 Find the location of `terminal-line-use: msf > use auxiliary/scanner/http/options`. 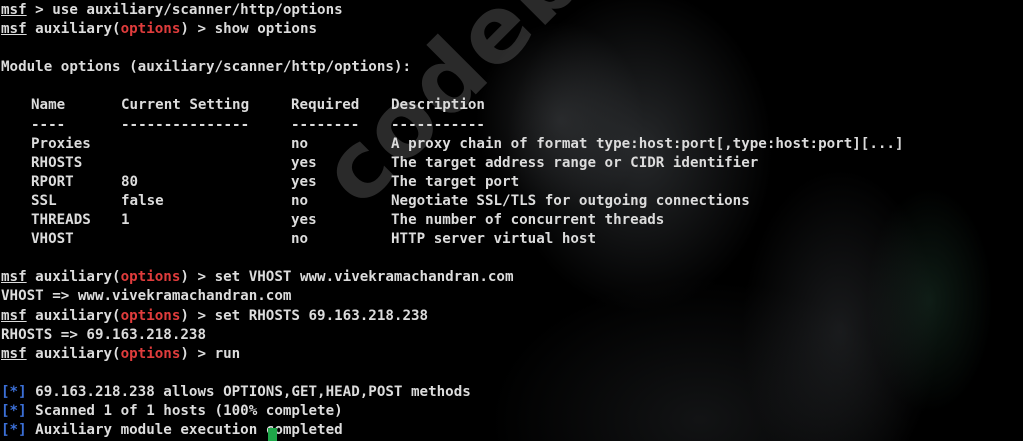

terminal-line-use: msf > use auxiliary/scanner/http/options is located at coordinates (512, 10).